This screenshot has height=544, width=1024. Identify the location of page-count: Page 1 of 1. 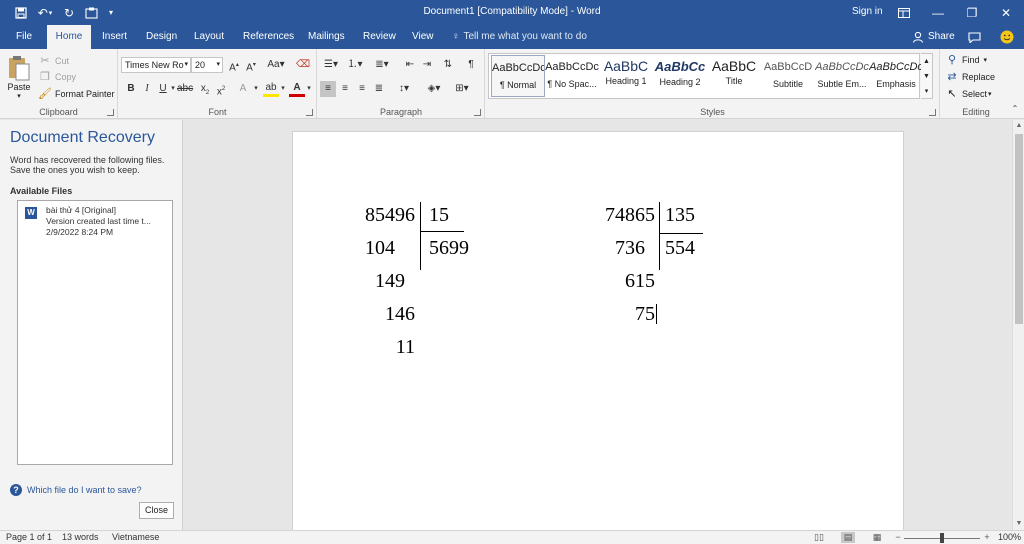
(29, 537).